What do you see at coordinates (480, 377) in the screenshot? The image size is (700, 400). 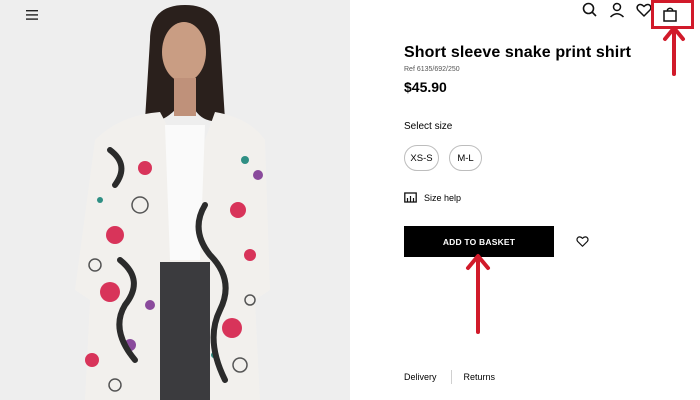 I see `tab-returns: Returns` at bounding box center [480, 377].